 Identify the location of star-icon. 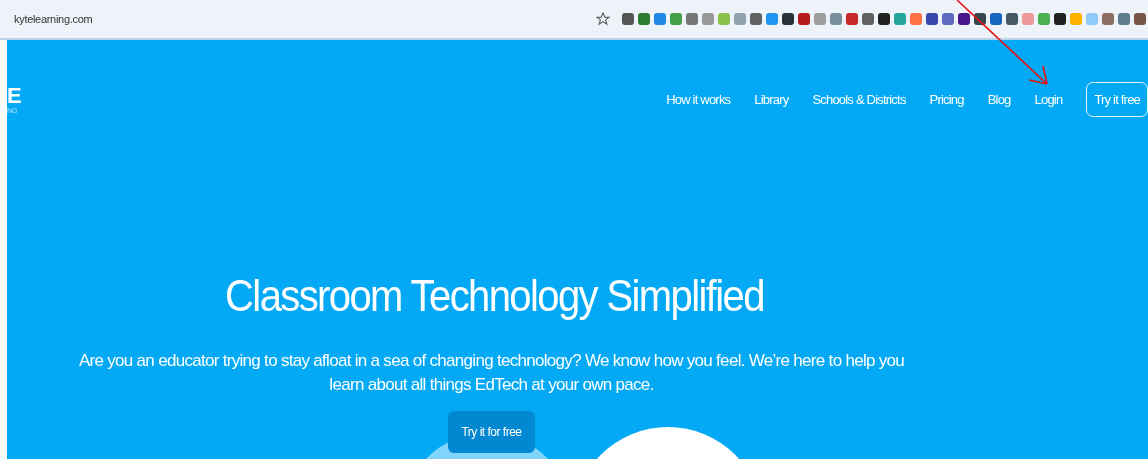
(603, 19).